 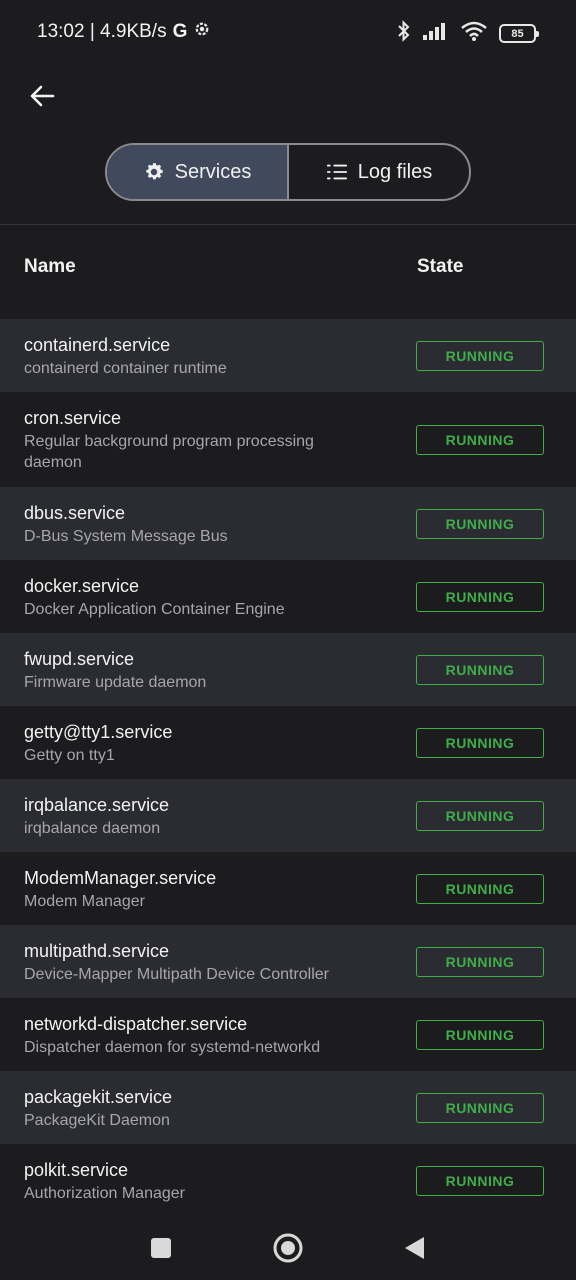 I want to click on service-description: containerd container runtime, so click(x=125, y=368).